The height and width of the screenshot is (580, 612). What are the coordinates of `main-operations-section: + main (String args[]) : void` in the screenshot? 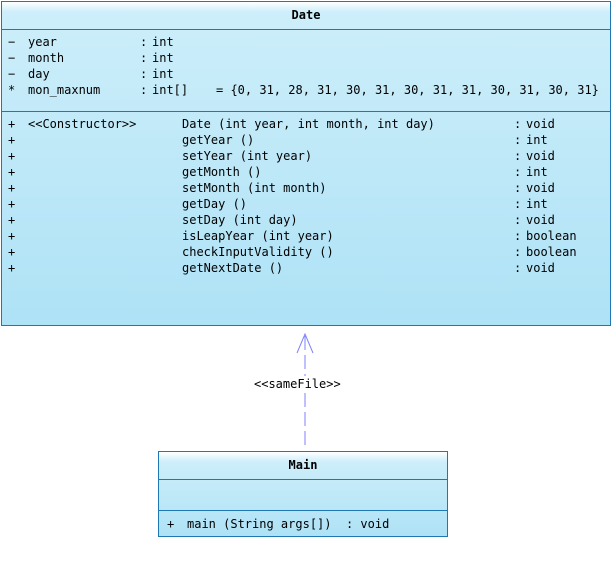 It's located at (303, 524).